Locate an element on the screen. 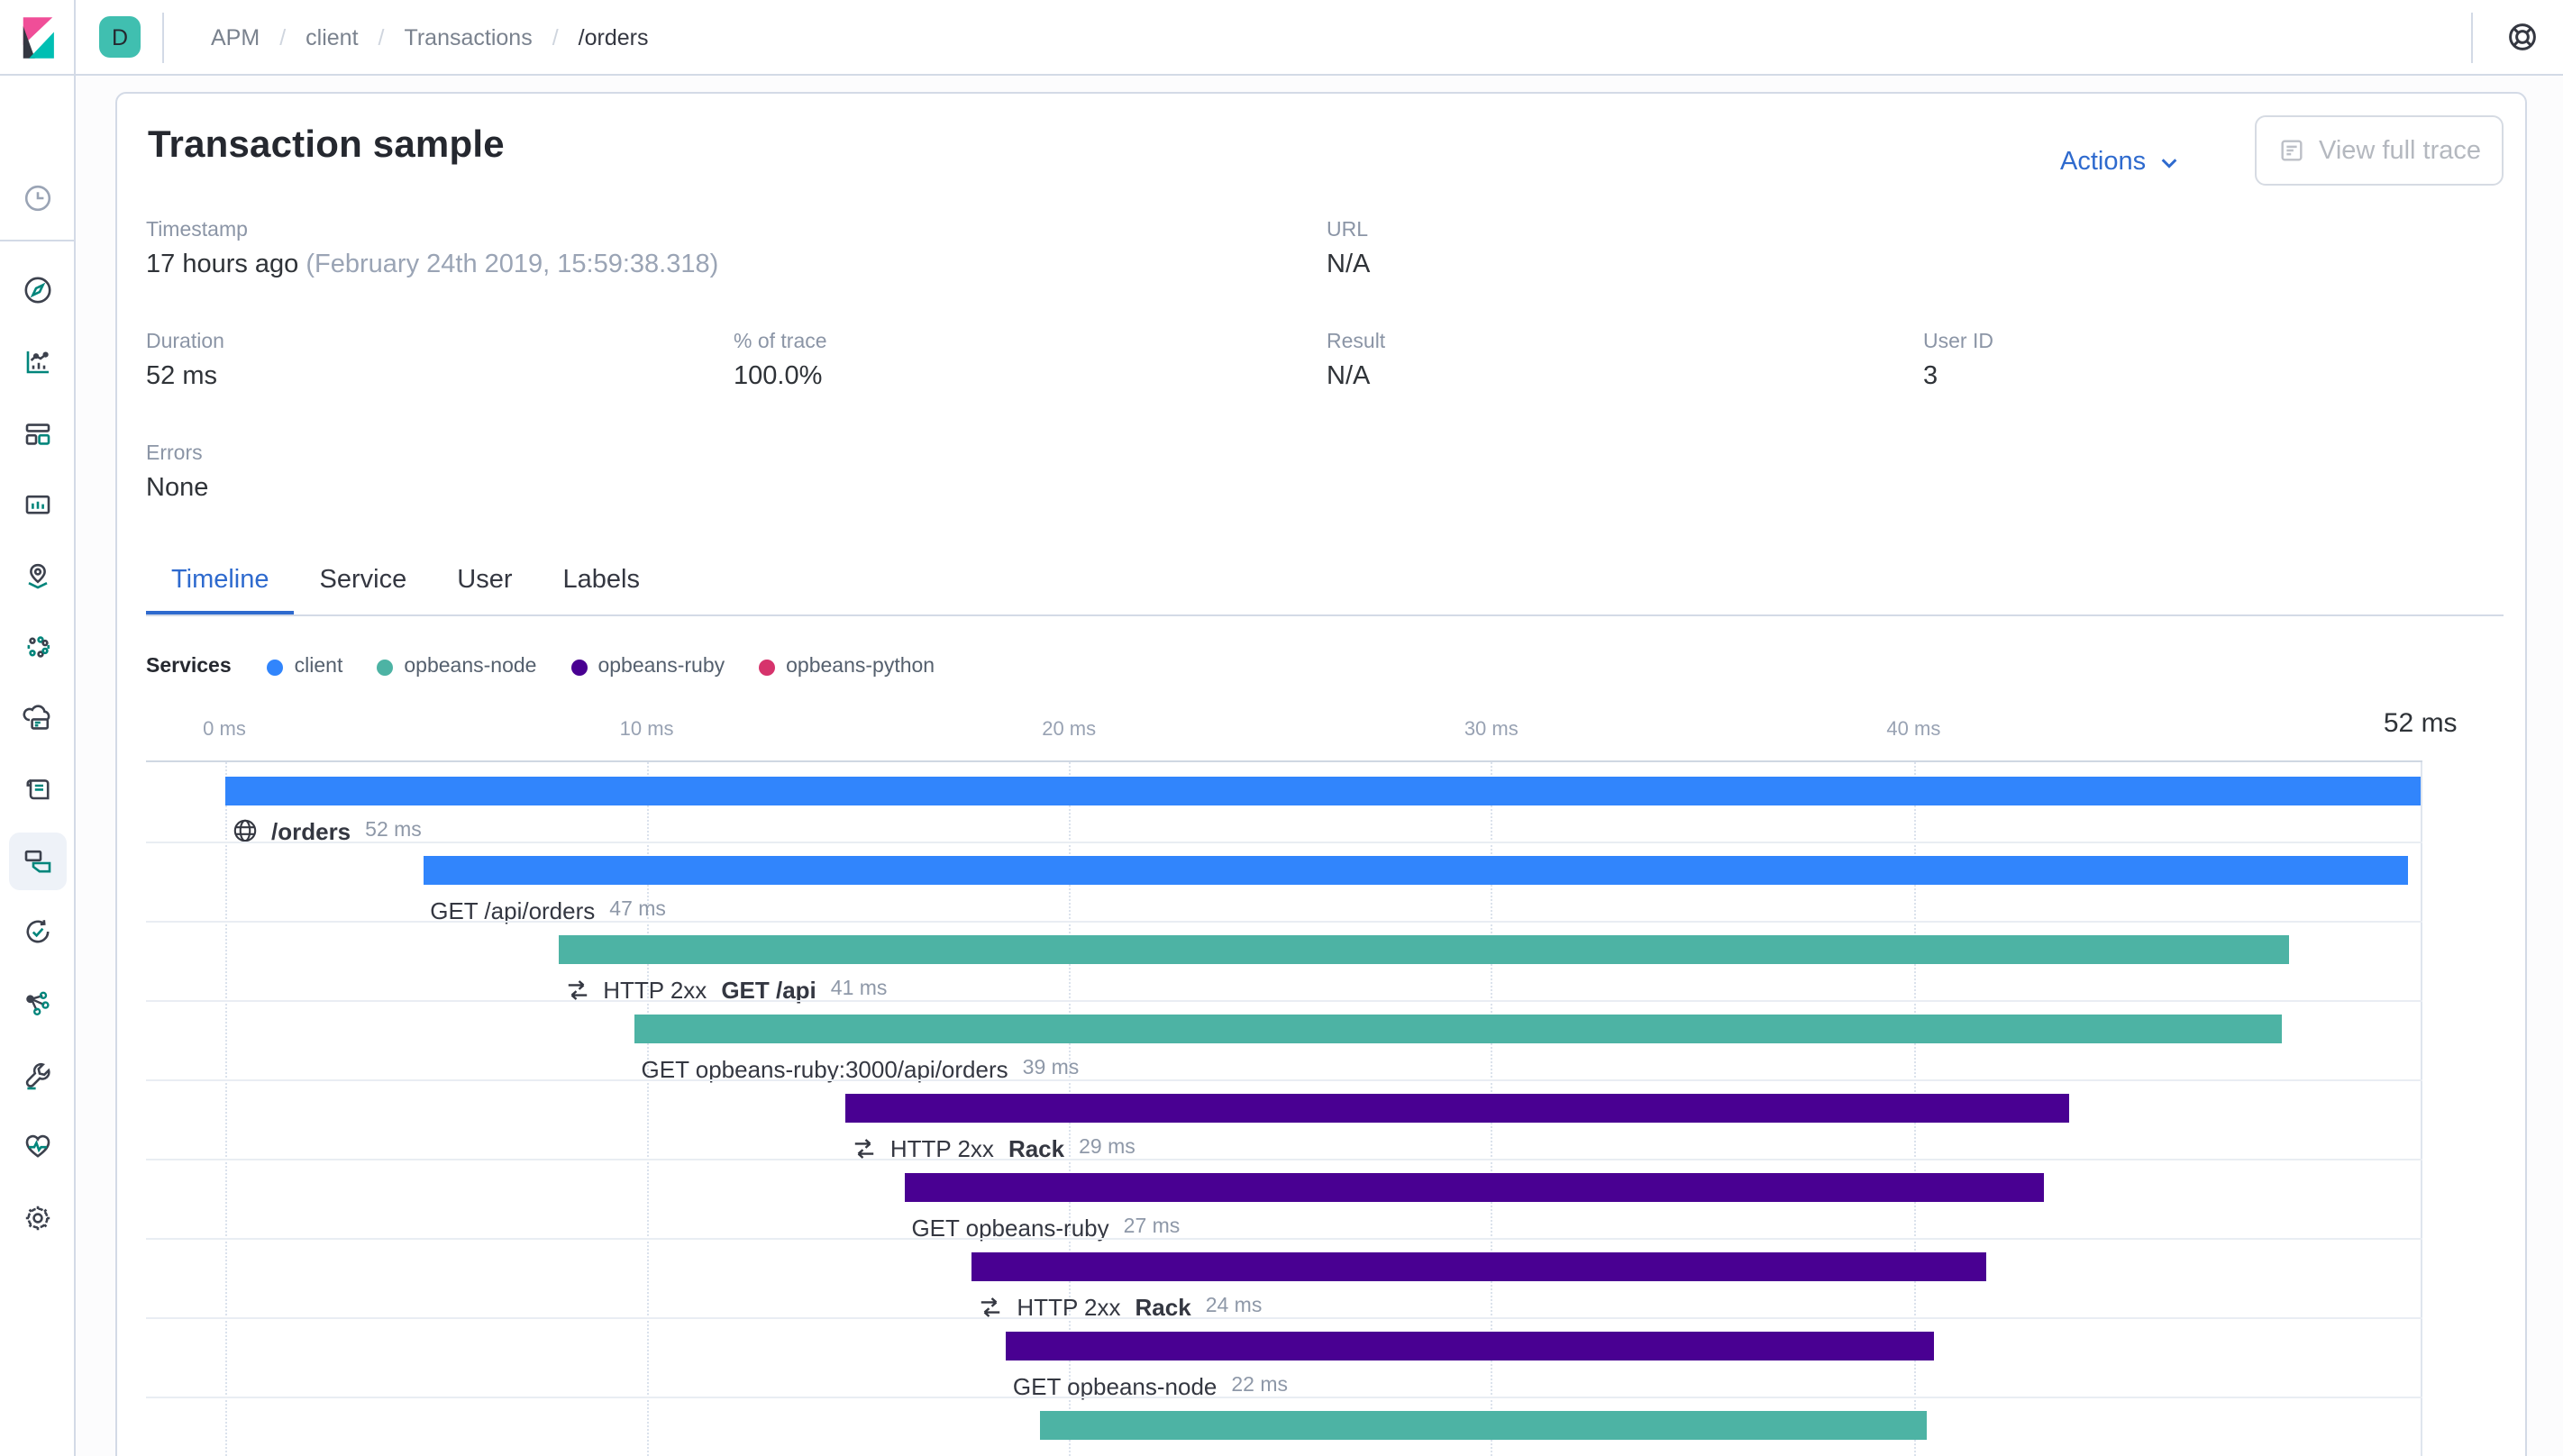  tab-user: User is located at coordinates (484, 584).